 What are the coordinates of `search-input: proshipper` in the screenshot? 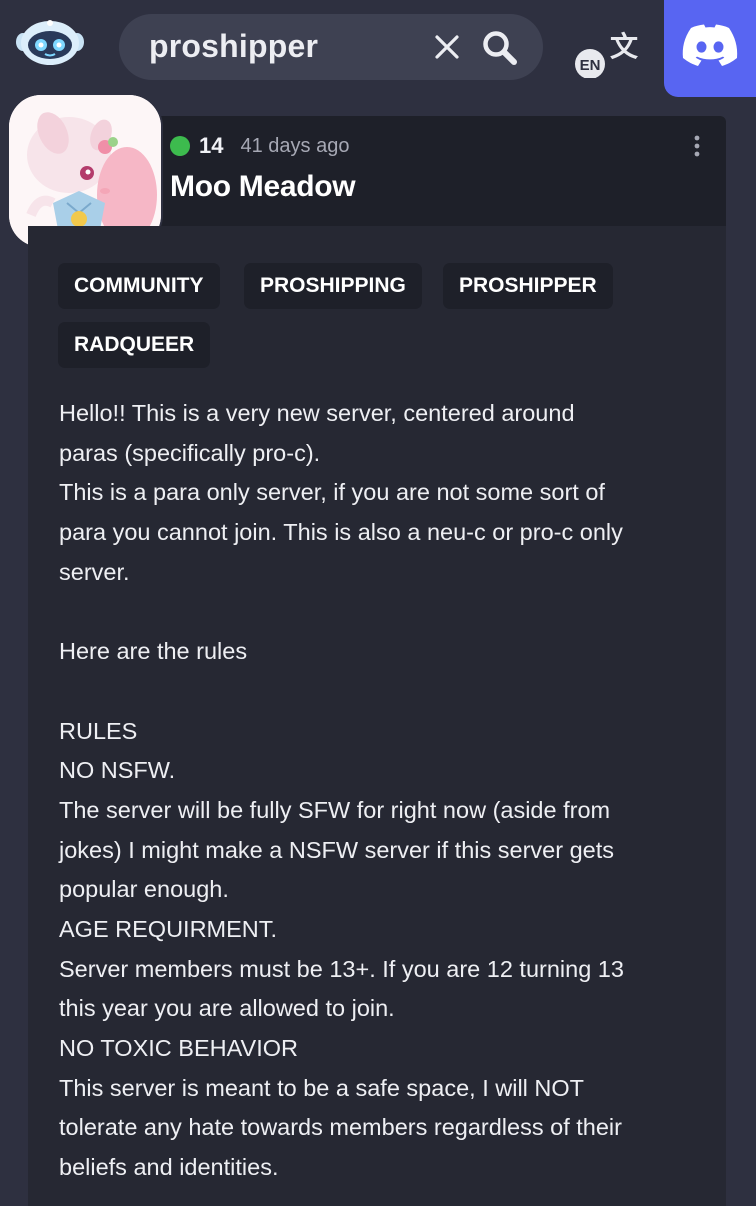 It's located at (233, 46).